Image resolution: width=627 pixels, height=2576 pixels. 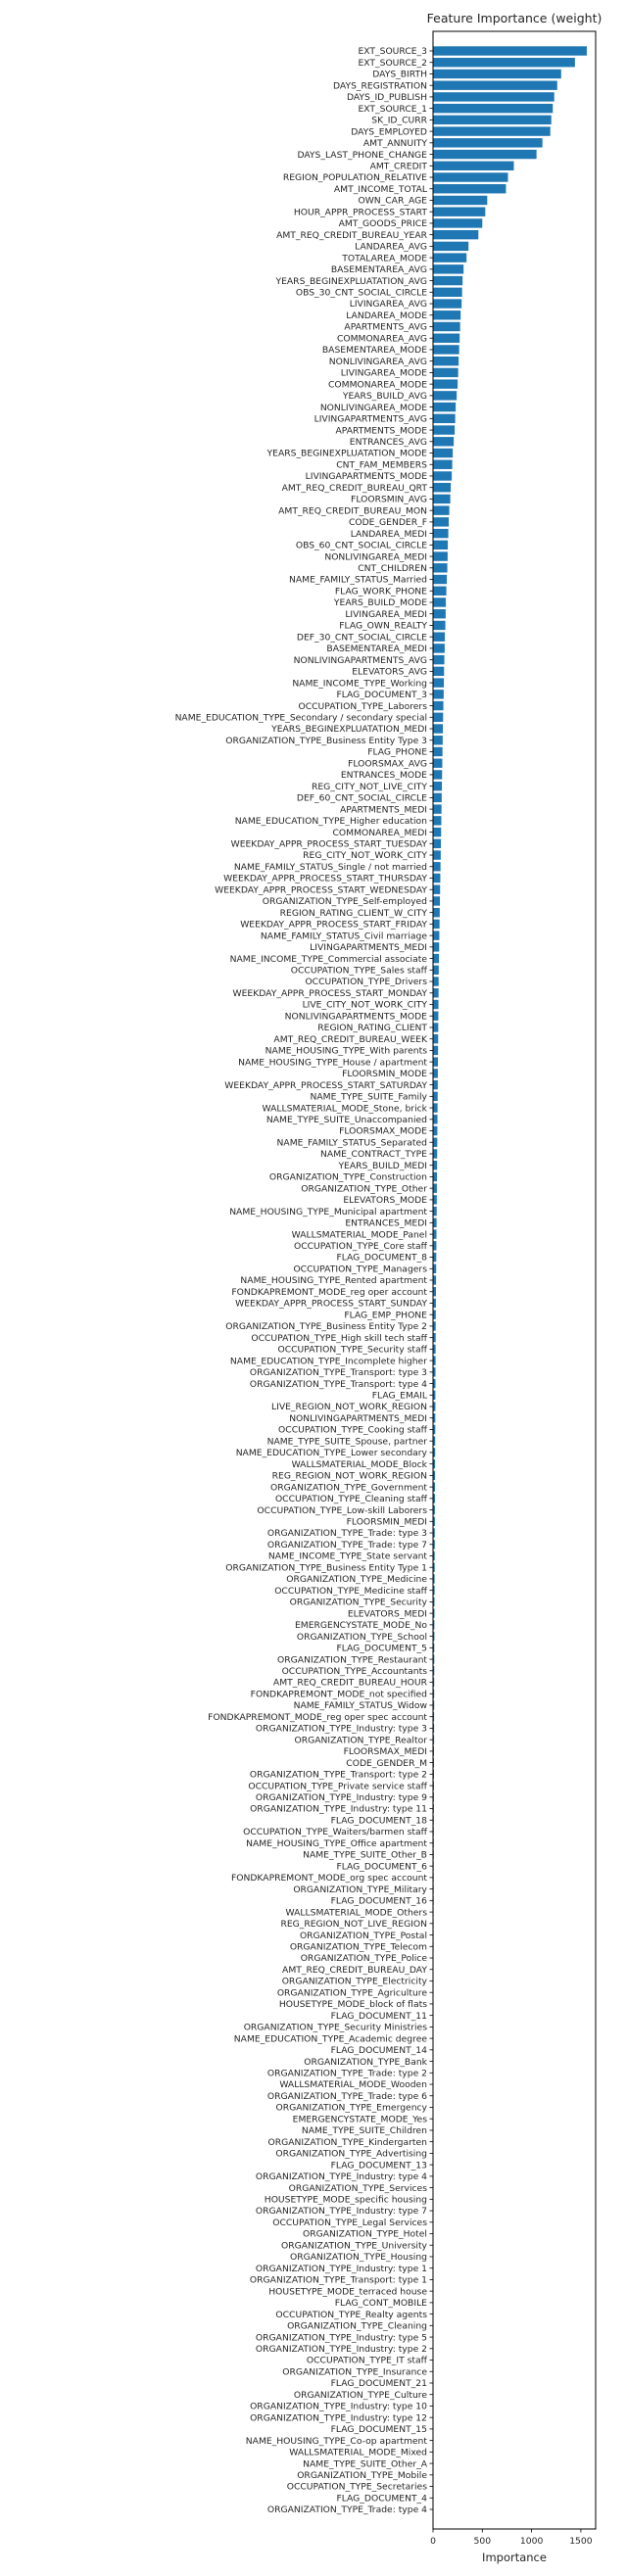 What do you see at coordinates (384, 374) in the screenshot?
I see `y-tick-label: LIVINGAREA_MODE` at bounding box center [384, 374].